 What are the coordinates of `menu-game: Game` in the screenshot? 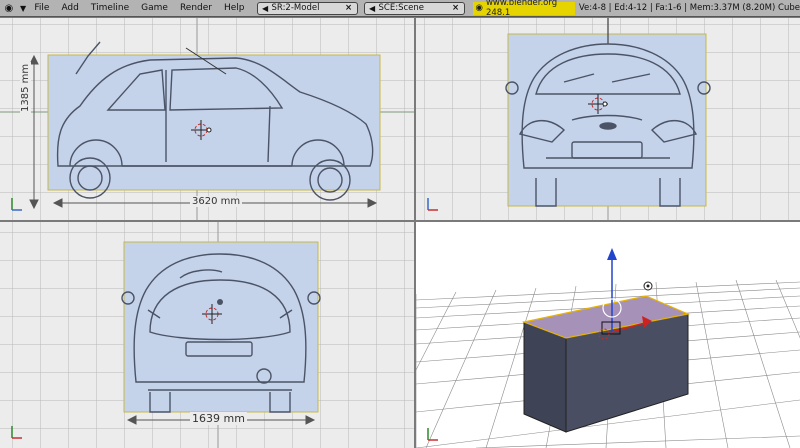 It's located at (154, 8).